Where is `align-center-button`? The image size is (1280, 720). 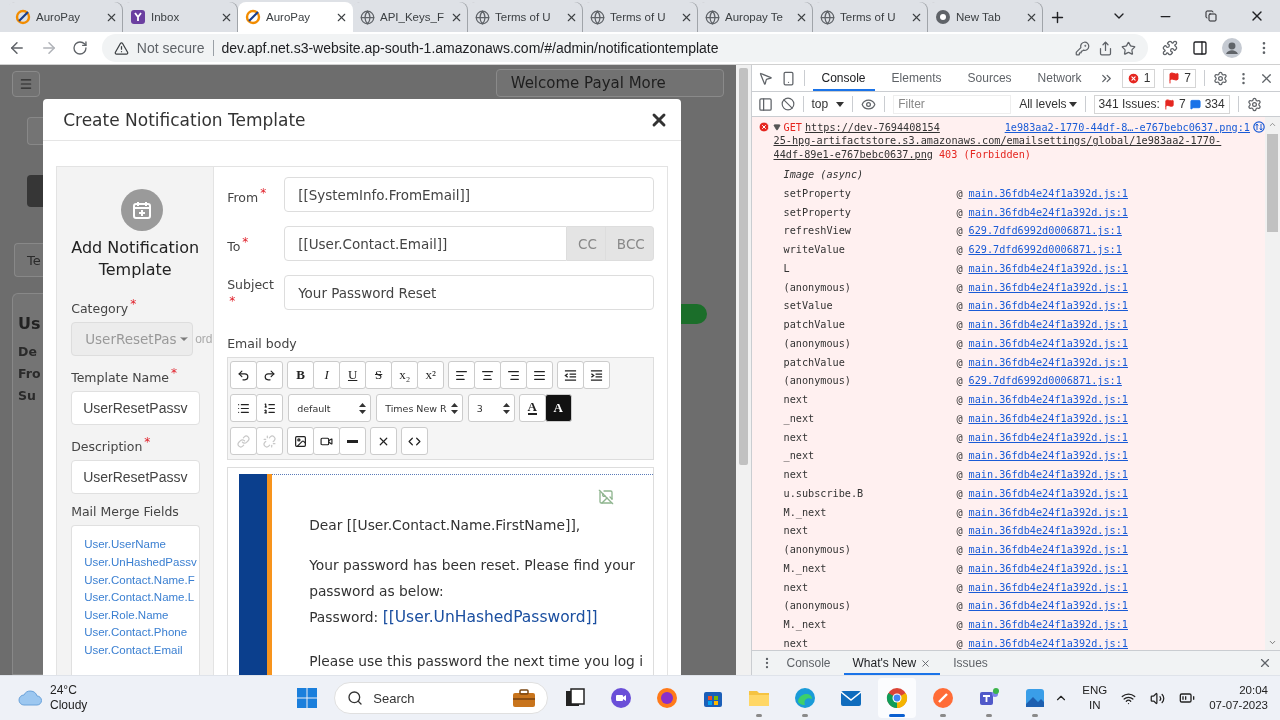 align-center-button is located at coordinates (488, 375).